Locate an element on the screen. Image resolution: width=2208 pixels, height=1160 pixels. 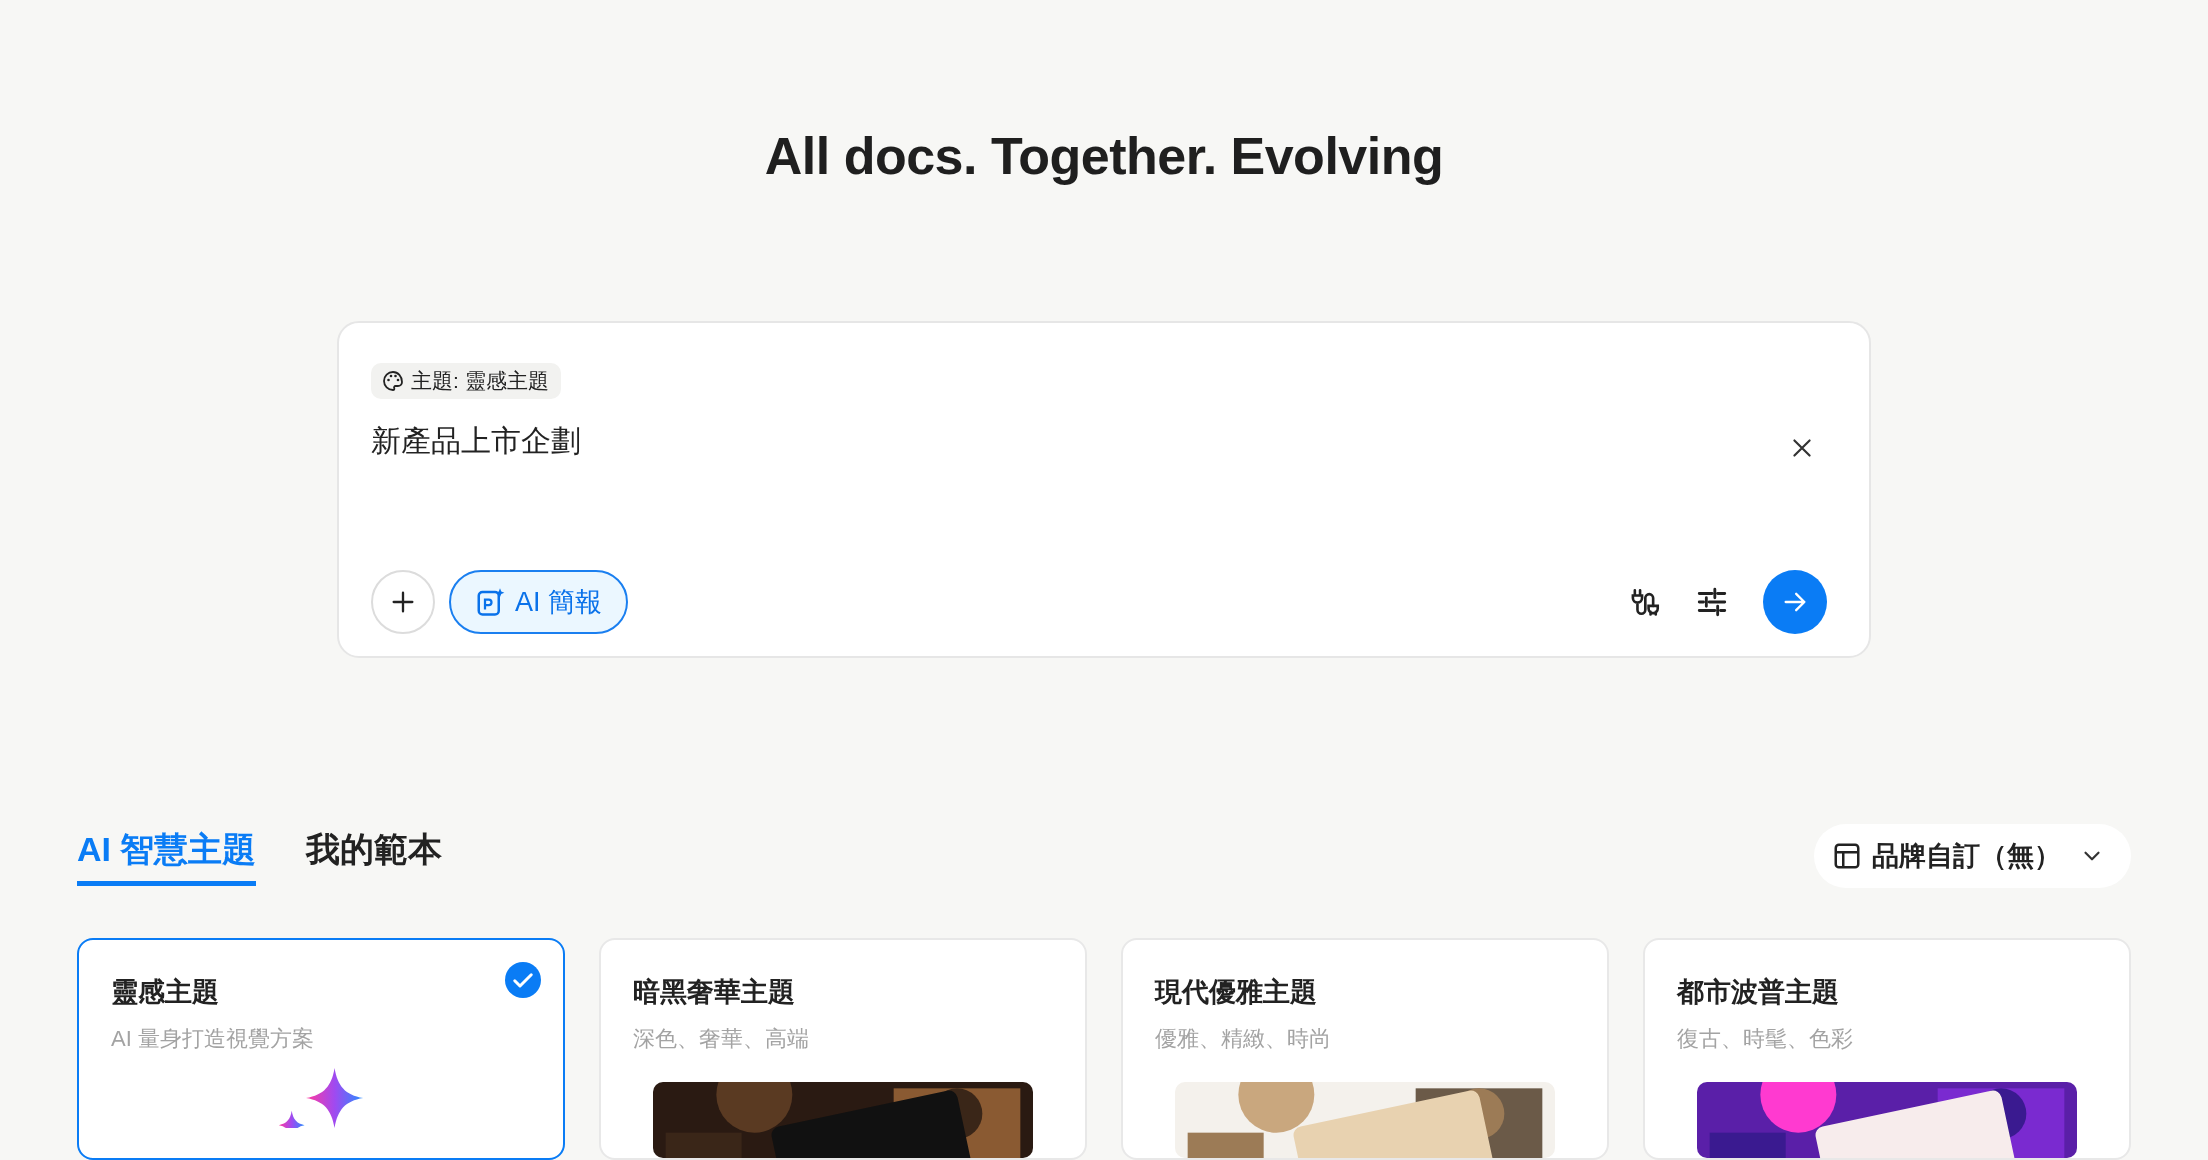
card-title: 都市波普主題 is located at coordinates (1758, 992).